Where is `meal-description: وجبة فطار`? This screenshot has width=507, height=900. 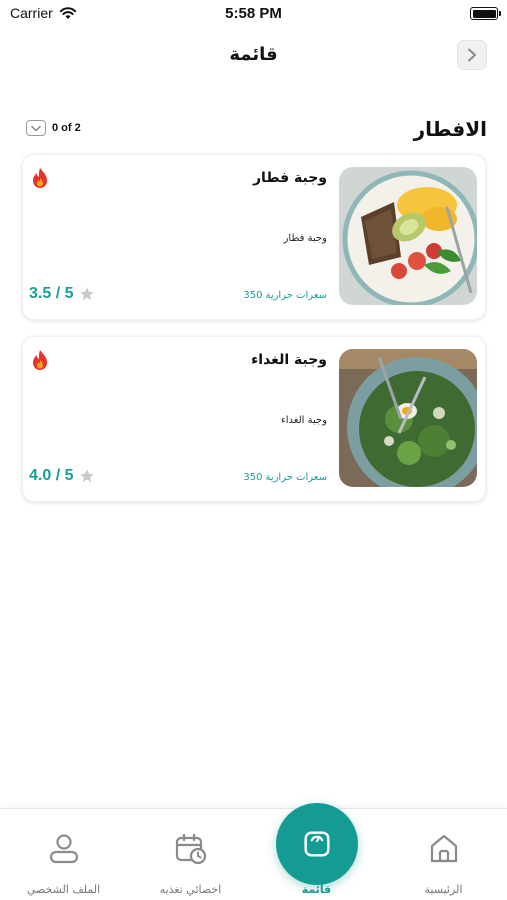
meal-description: وجبة فطار is located at coordinates (305, 238).